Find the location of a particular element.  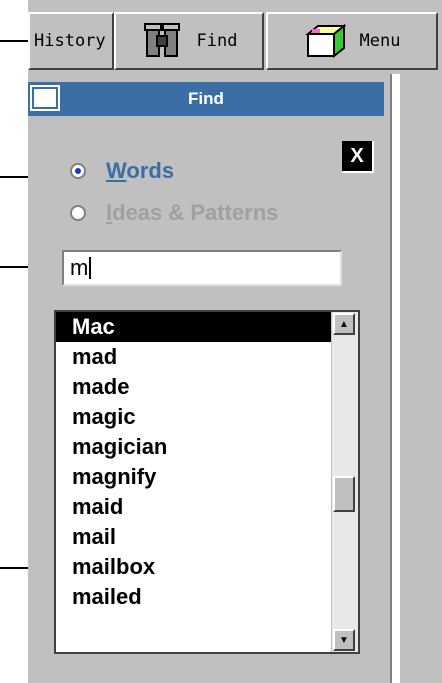

words-label: Words is located at coordinates (140, 171).